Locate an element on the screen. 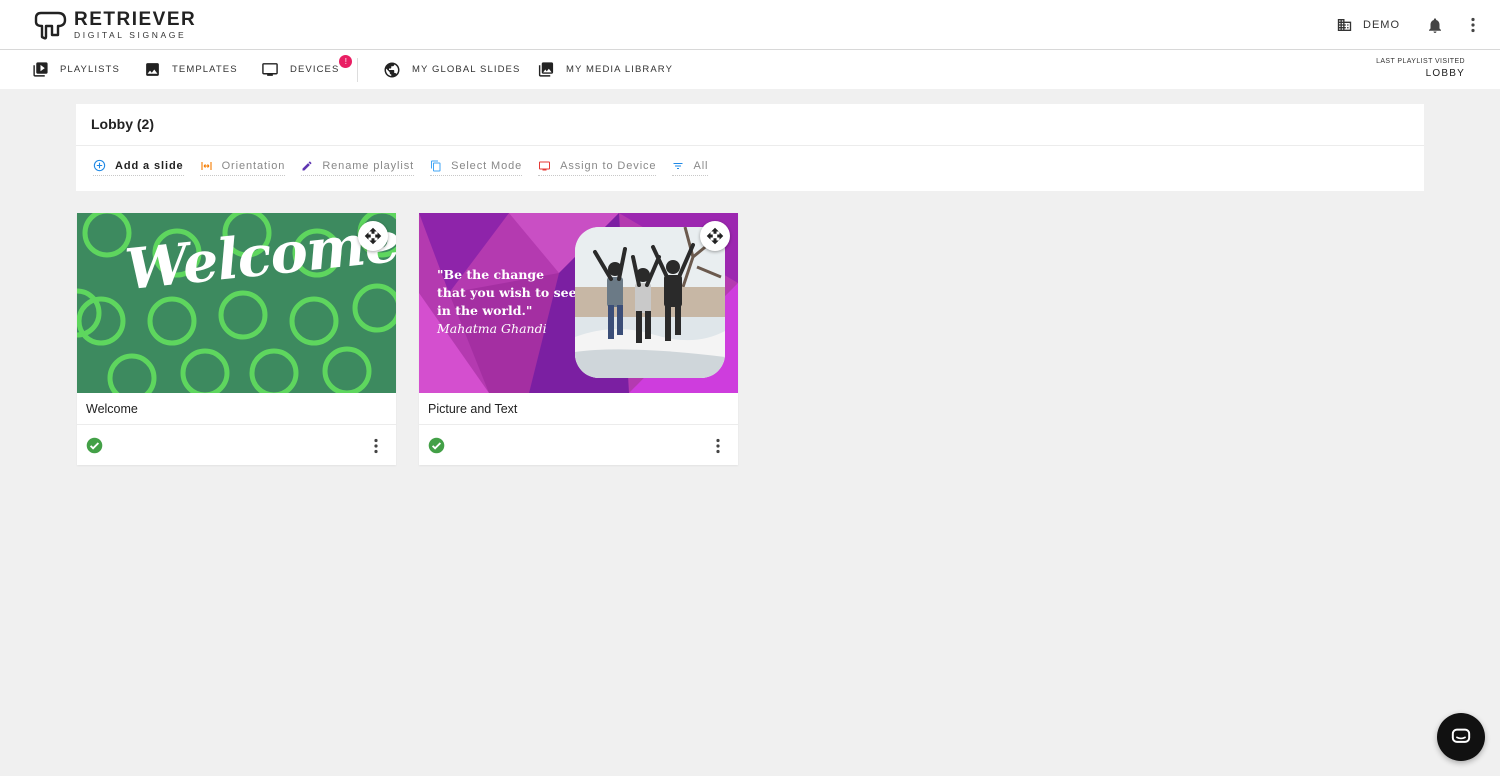 The height and width of the screenshot is (776, 1500). rename-playlist-button: Rename playlist is located at coordinates (358, 167).